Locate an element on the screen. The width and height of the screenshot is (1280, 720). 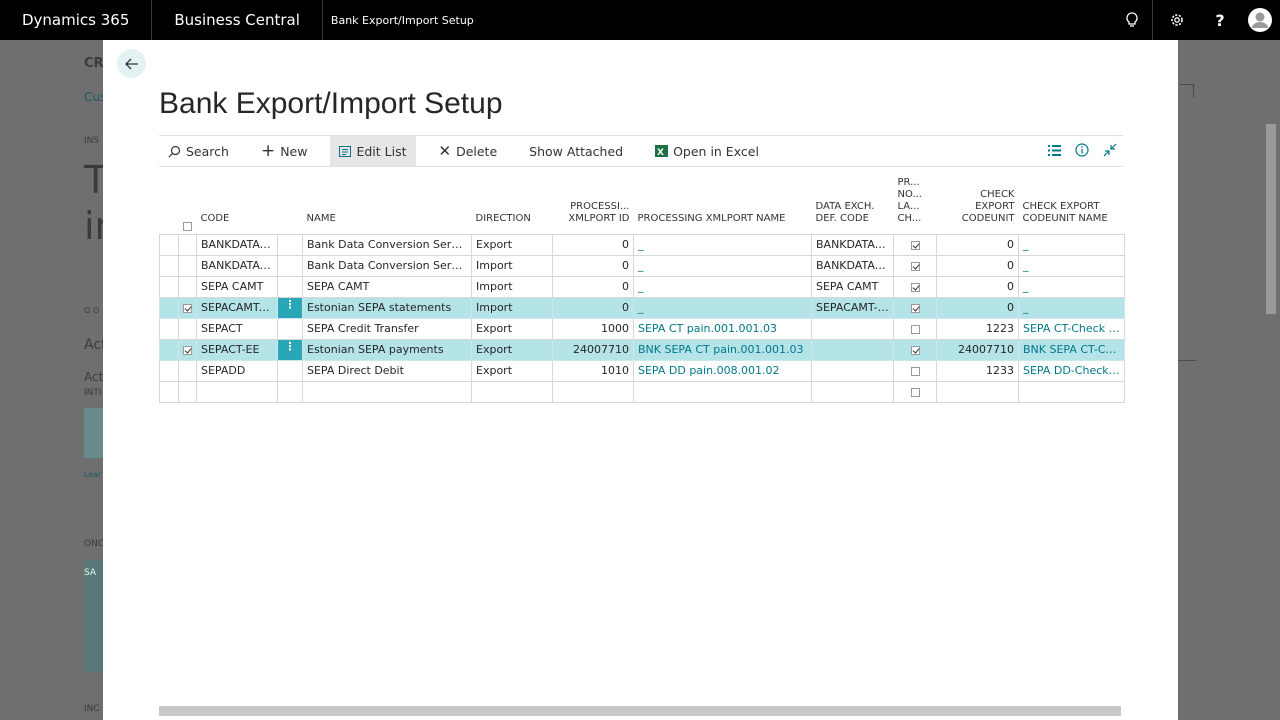
cell-code: SEPACT-EE is located at coordinates (237, 349).